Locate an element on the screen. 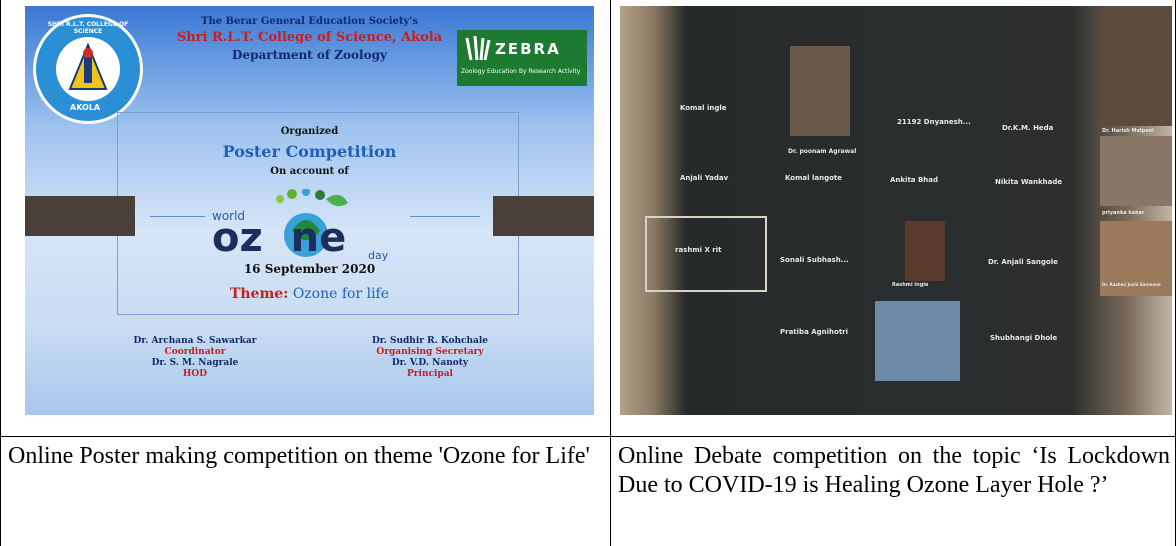 The width and height of the screenshot is (1176, 546). signatory-role: Organising Secretary is located at coordinates (430, 352).